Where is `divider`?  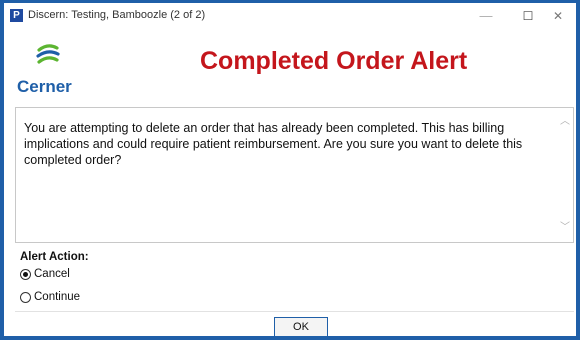 divider is located at coordinates (294, 311).